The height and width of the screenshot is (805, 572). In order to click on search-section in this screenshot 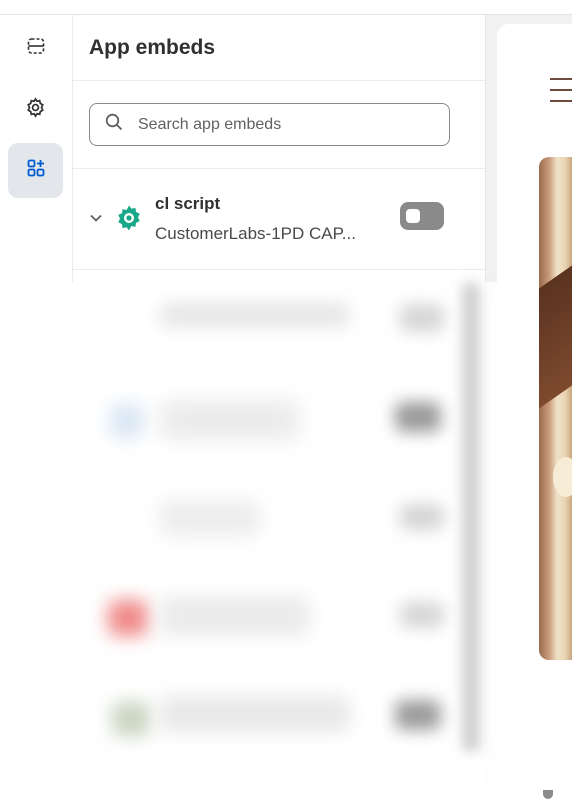, I will do `click(279, 125)`.